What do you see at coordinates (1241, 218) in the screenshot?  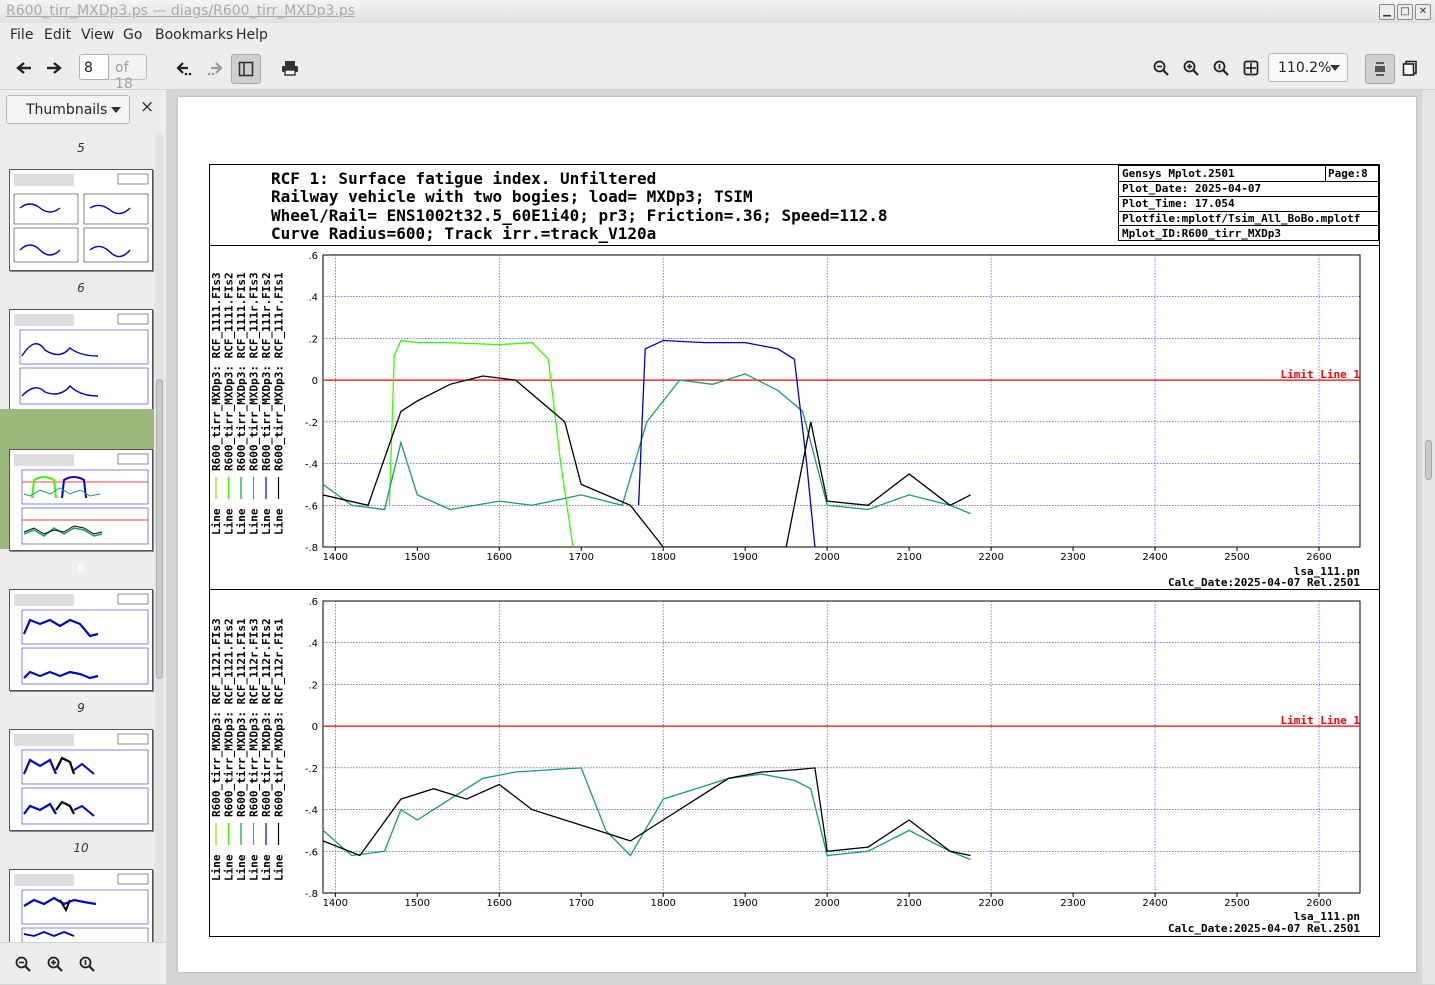 I see `info-plotfile: Plotfile:mplotf/Tsim_All_BoBo.mplotf` at bounding box center [1241, 218].